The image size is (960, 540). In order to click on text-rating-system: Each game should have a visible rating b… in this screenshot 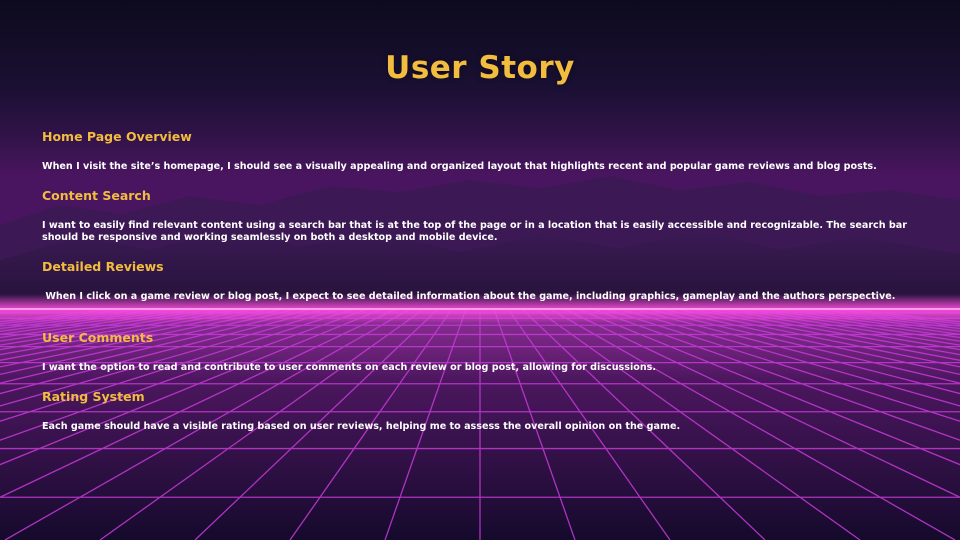, I will do `click(361, 426)`.